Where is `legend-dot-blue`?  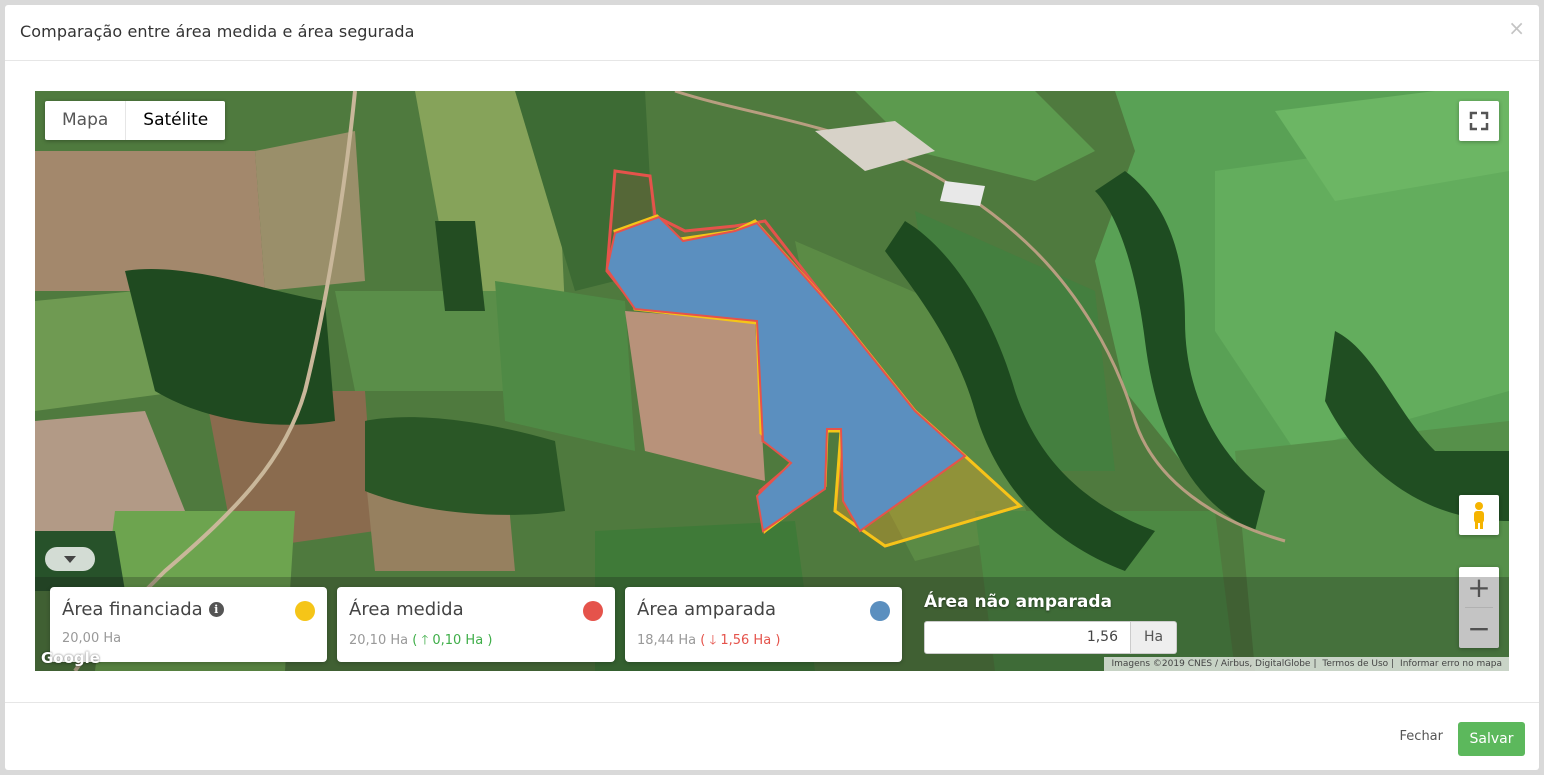
legend-dot-blue is located at coordinates (880, 611).